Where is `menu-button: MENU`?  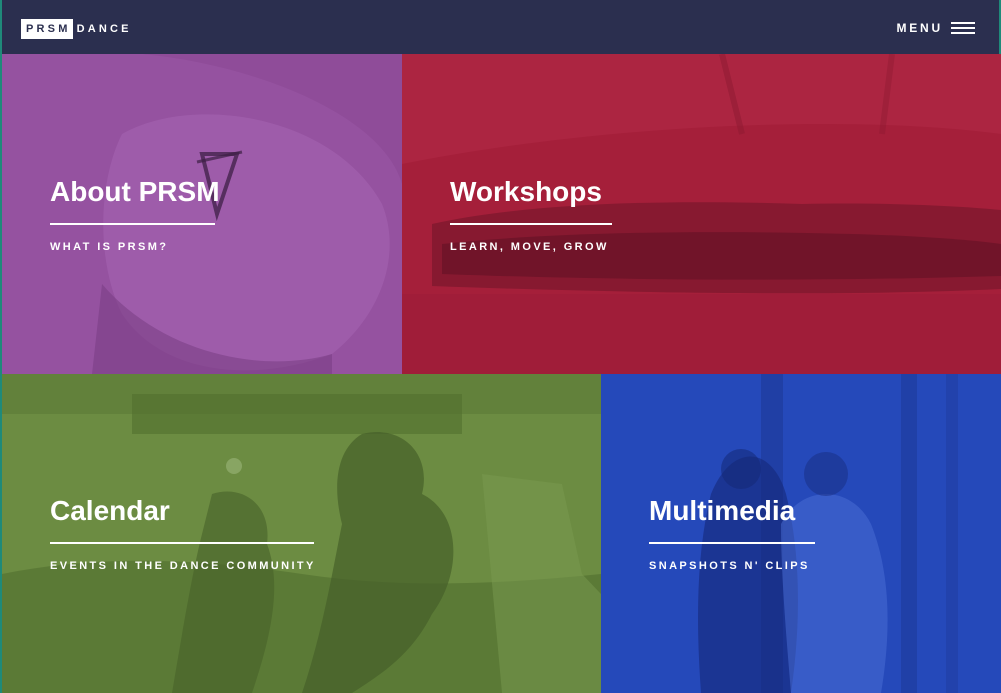
menu-button: MENU is located at coordinates (935, 28).